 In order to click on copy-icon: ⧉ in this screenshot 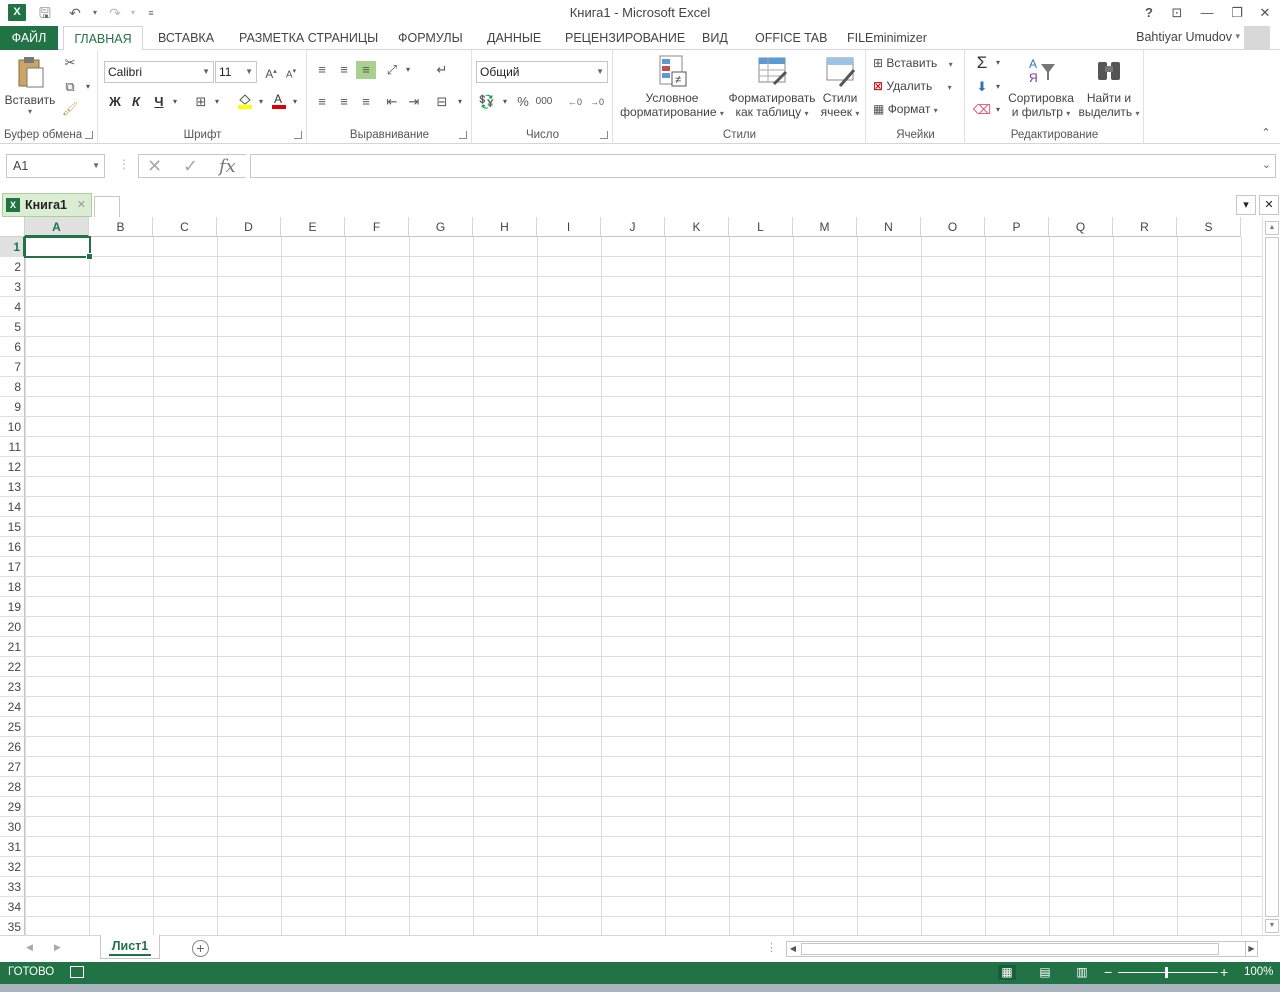, I will do `click(70, 87)`.